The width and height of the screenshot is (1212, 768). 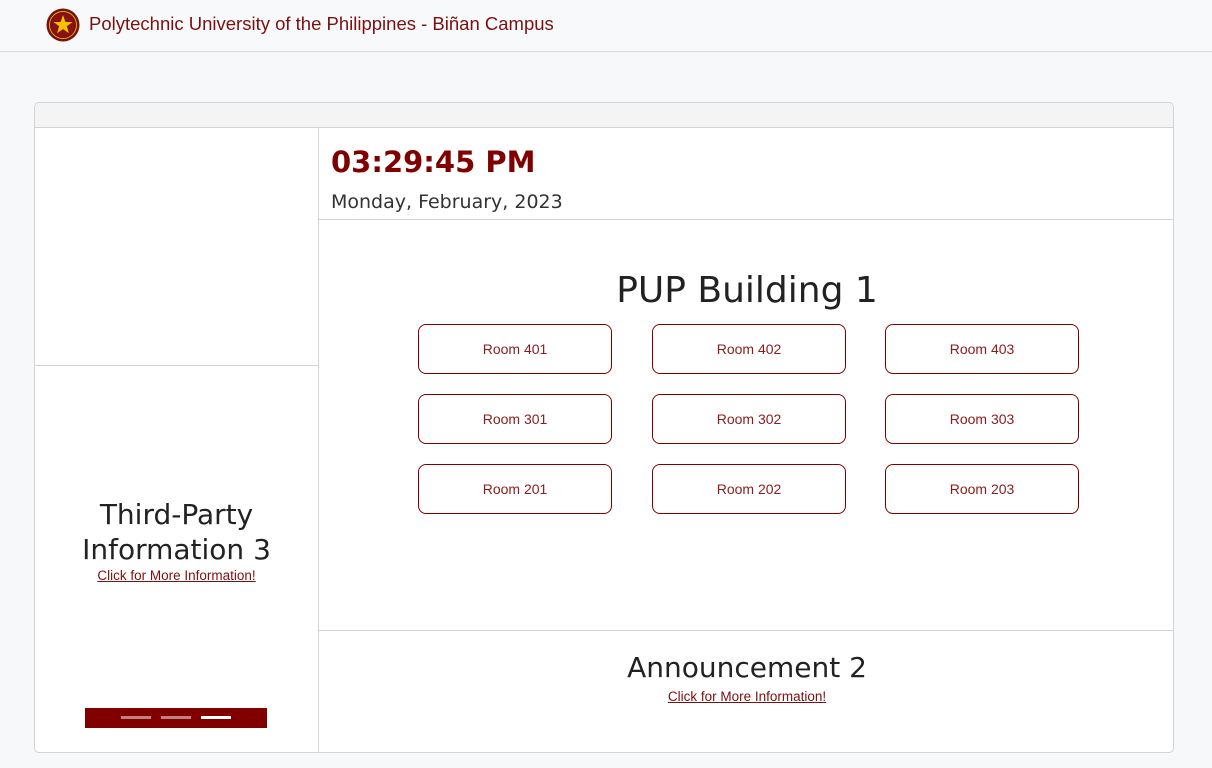 What do you see at coordinates (747, 667) in the screenshot?
I see `announcement-title: Announcement 2` at bounding box center [747, 667].